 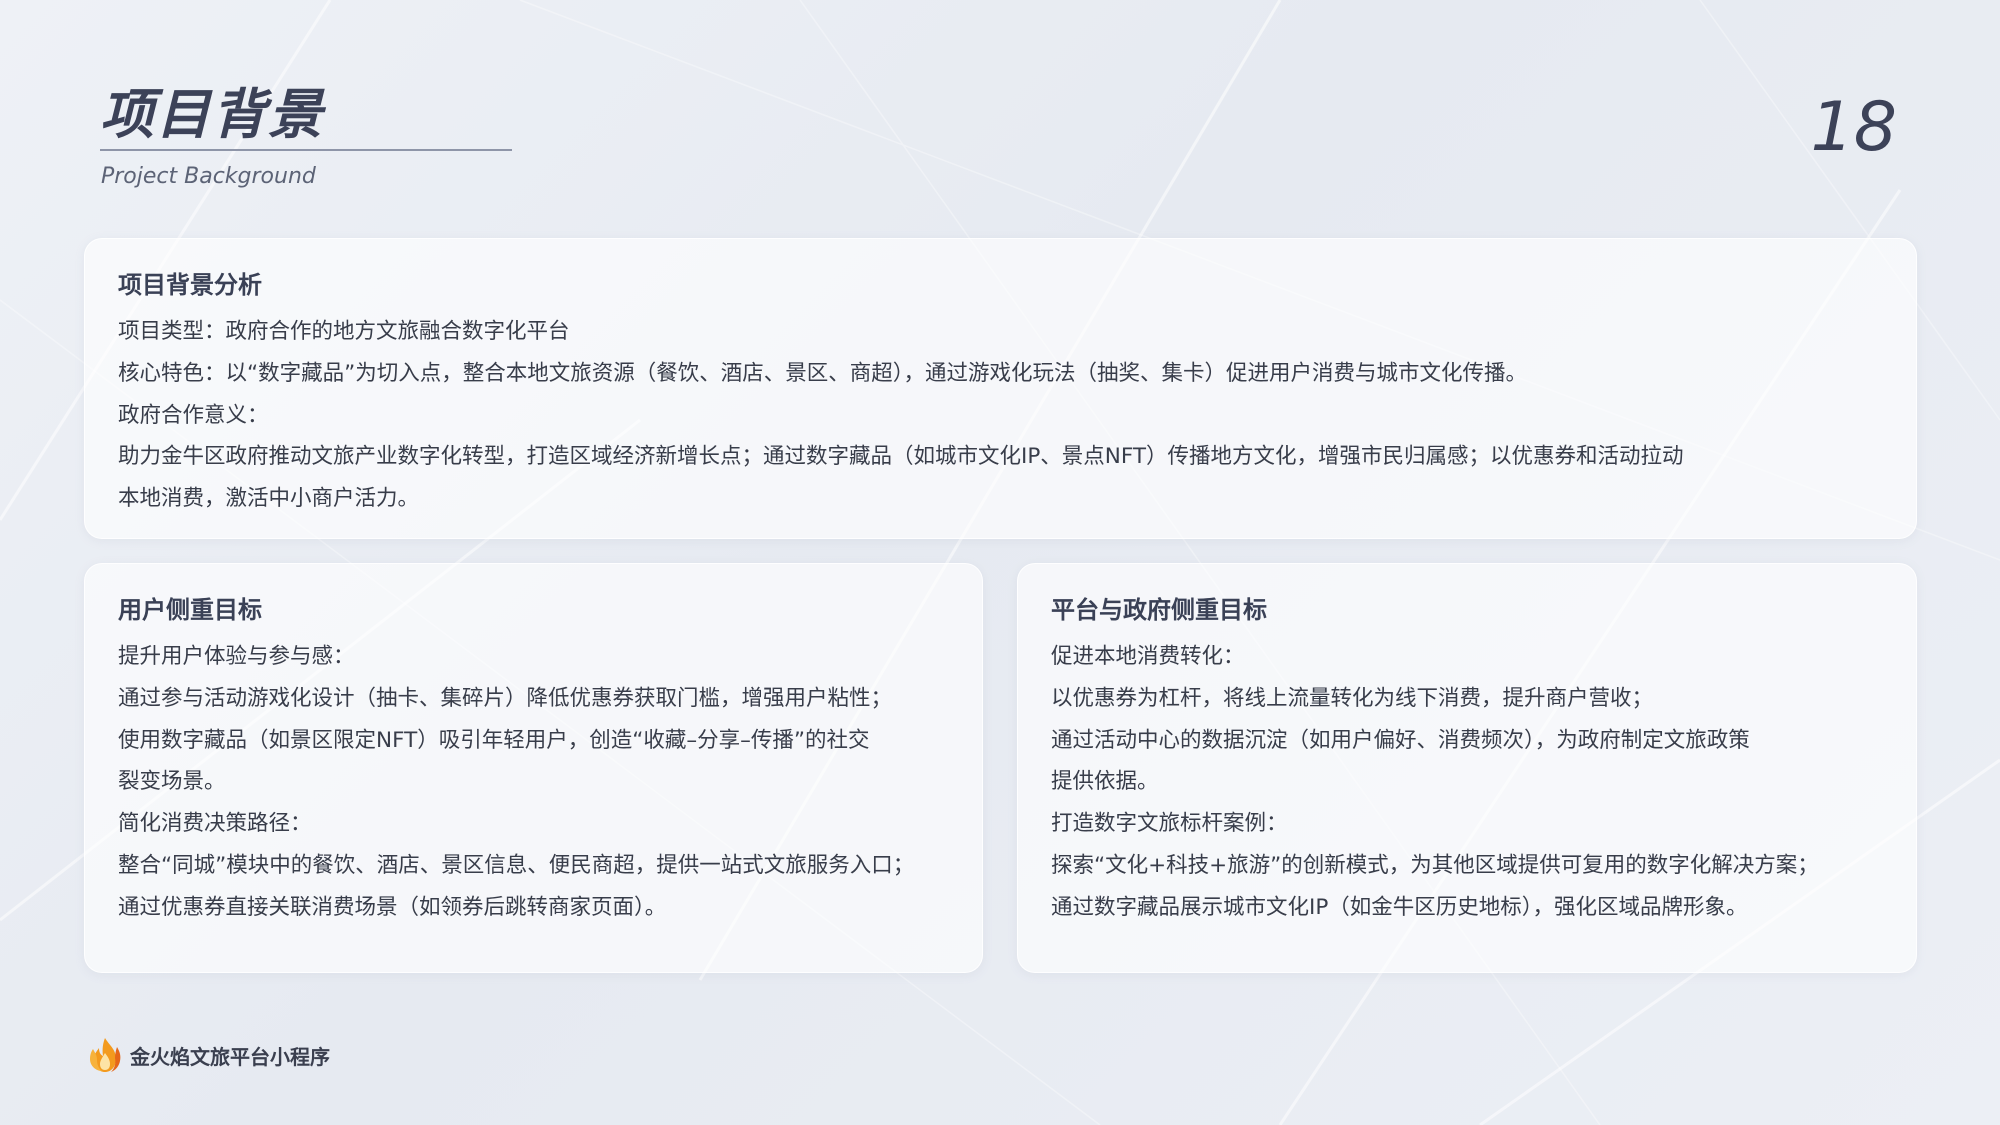 What do you see at coordinates (306, 150) in the screenshot?
I see `title-underline` at bounding box center [306, 150].